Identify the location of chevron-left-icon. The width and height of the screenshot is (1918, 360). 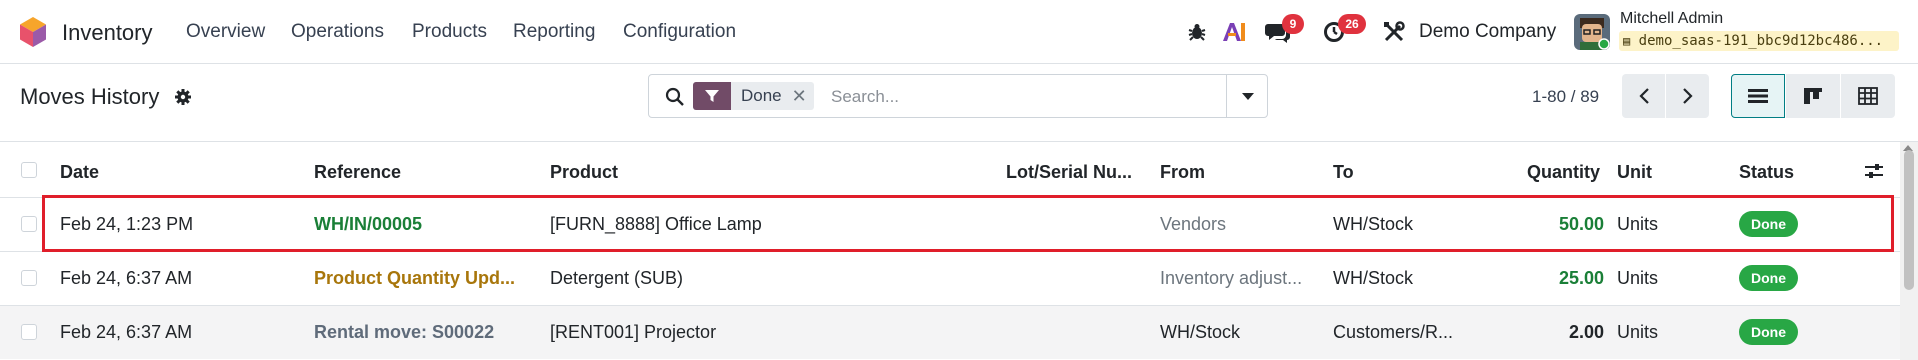
(1643, 96).